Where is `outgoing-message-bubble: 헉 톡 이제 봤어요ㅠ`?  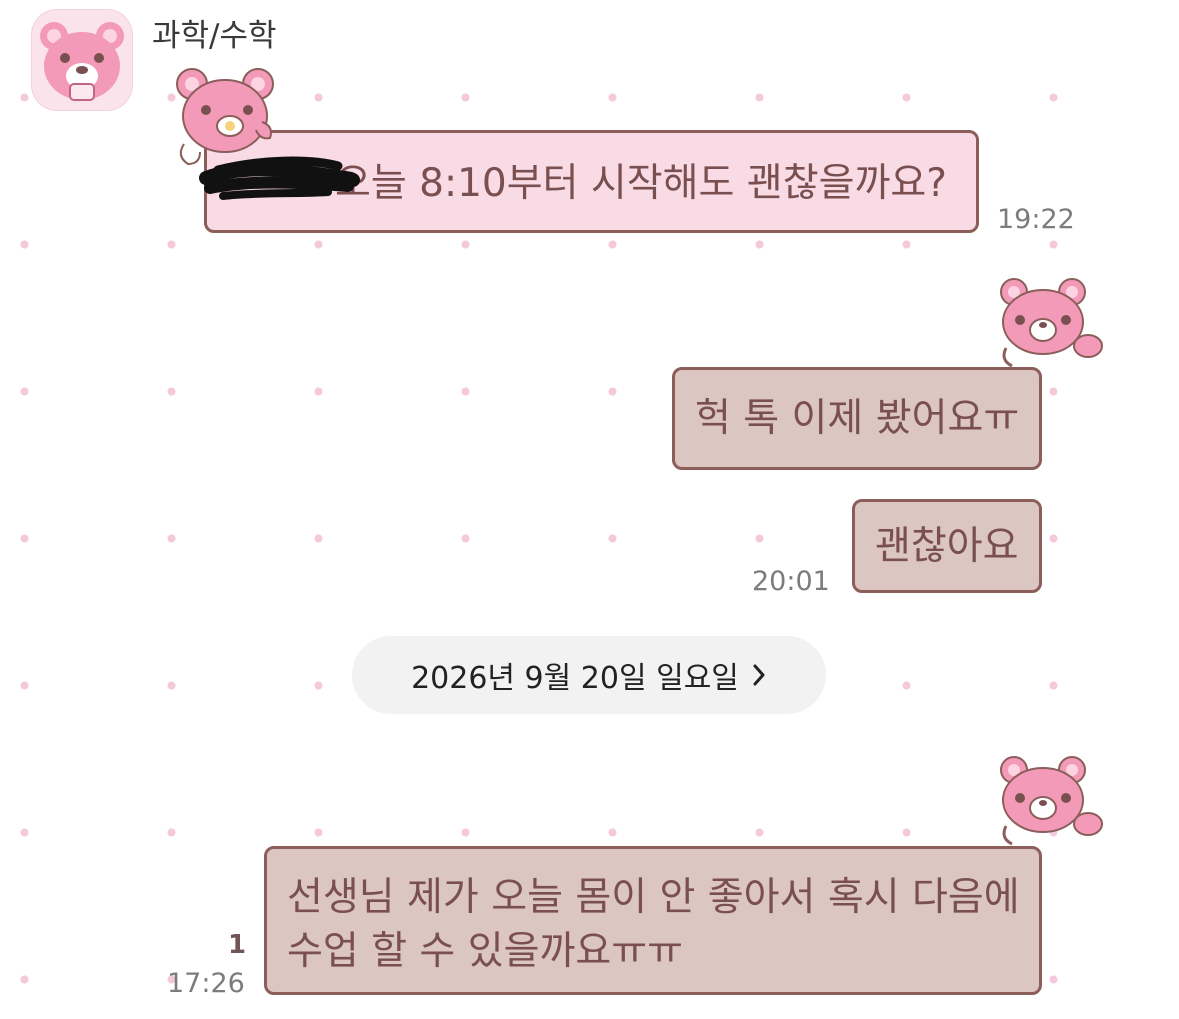
outgoing-message-bubble: 헉 톡 이제 봤어요ㅠ is located at coordinates (857, 418).